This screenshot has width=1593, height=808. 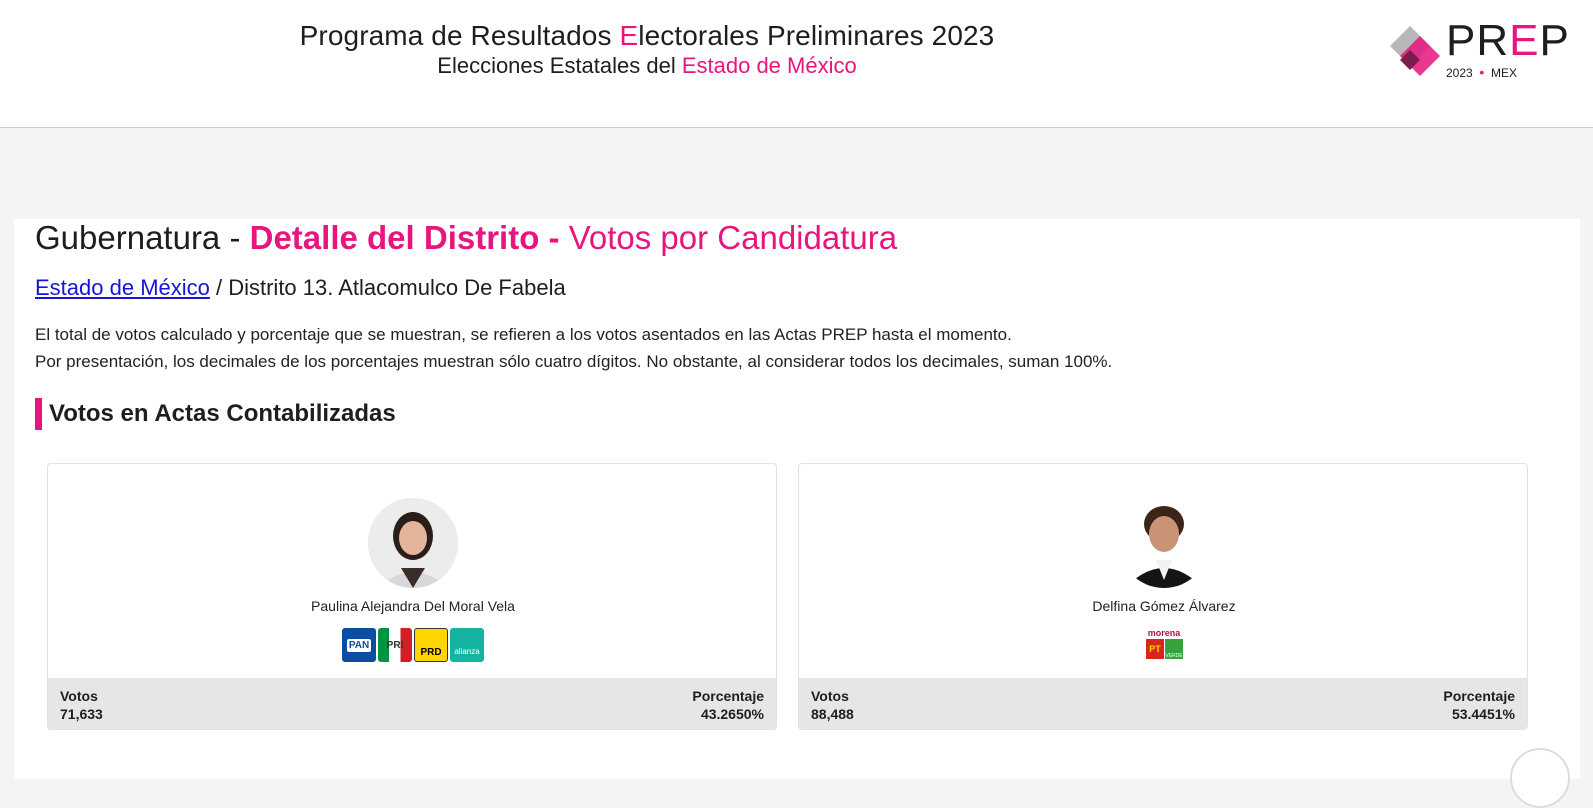 I want to click on breadcrumb-current: / Distrito 13. Atlacomulco De Fabela, so click(x=387, y=287).